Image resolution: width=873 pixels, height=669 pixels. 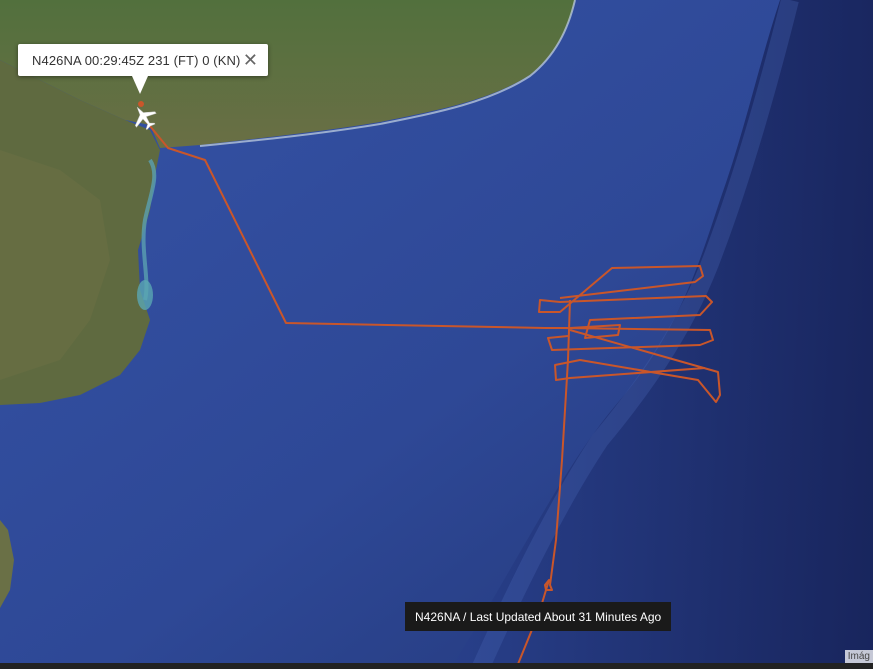 I want to click on imagery-attribution: Imág, so click(x=858, y=656).